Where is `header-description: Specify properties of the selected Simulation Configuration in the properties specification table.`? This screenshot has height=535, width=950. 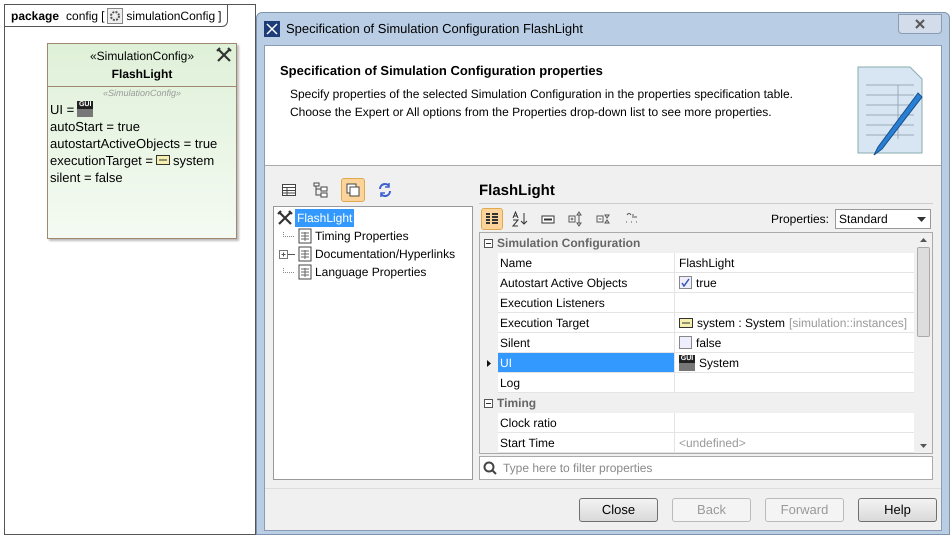
header-description: Specify properties of the selected Simulation Configuration in the properties specification table. is located at coordinates (541, 94).